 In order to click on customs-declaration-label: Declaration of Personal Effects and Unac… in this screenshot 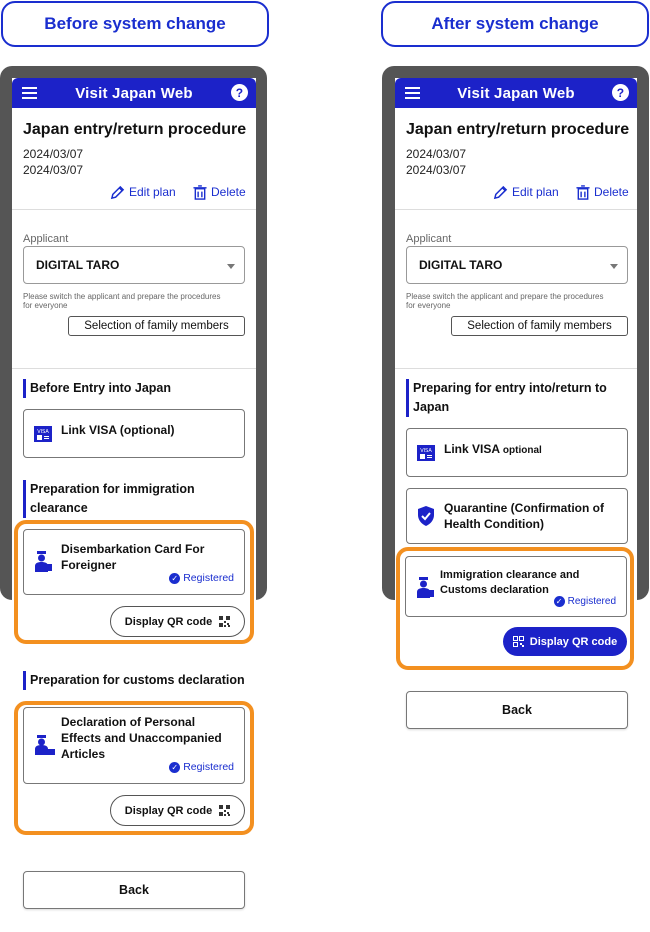, I will do `click(141, 738)`.